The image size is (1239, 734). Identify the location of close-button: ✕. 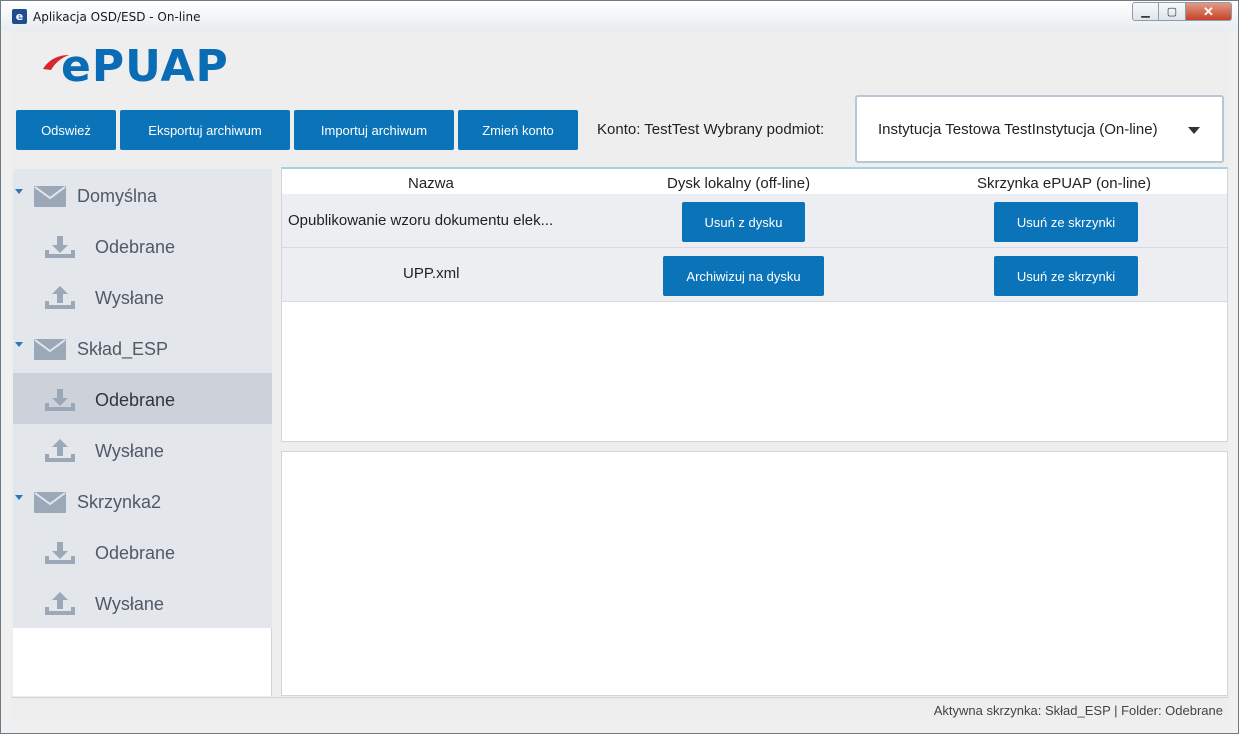
(1209, 11).